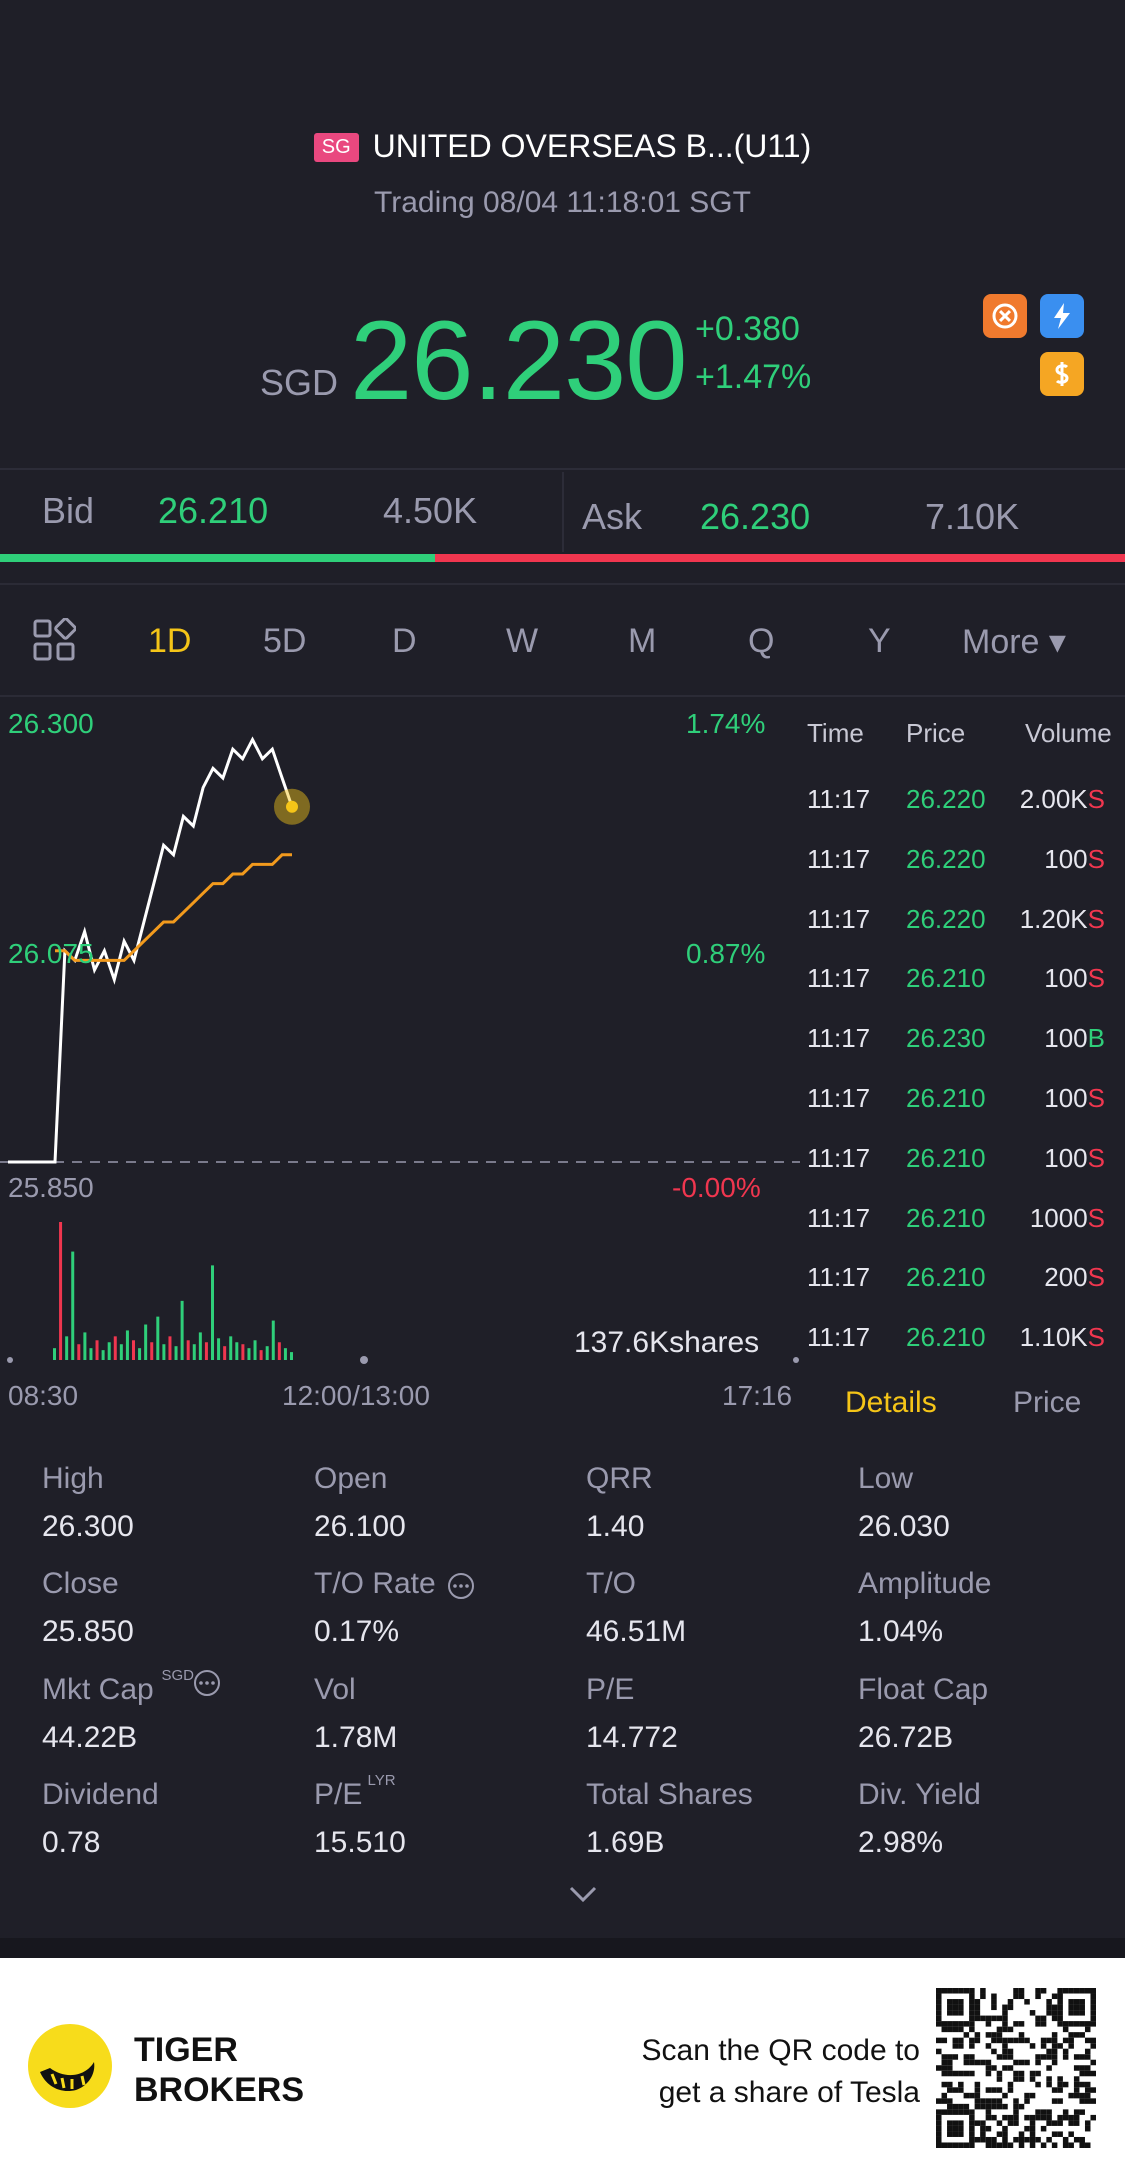 The width and height of the screenshot is (1125, 2178). I want to click on stat-superscript: LYR, so click(381, 1780).